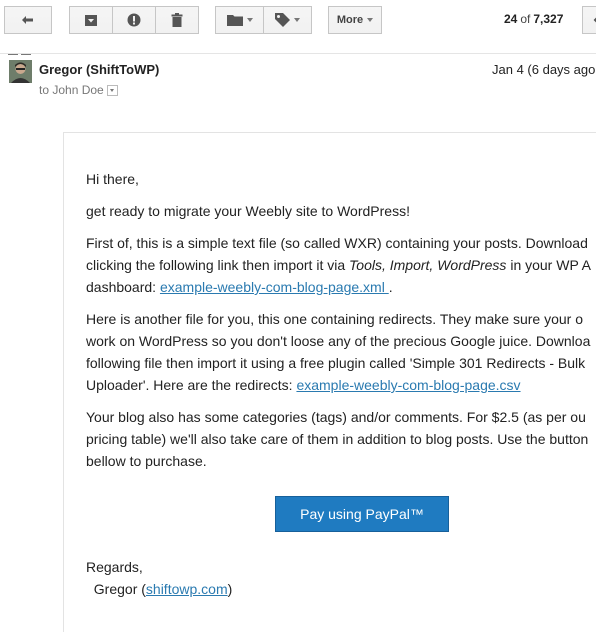 The height and width of the screenshot is (632, 596). I want to click on back-button, so click(28, 20).